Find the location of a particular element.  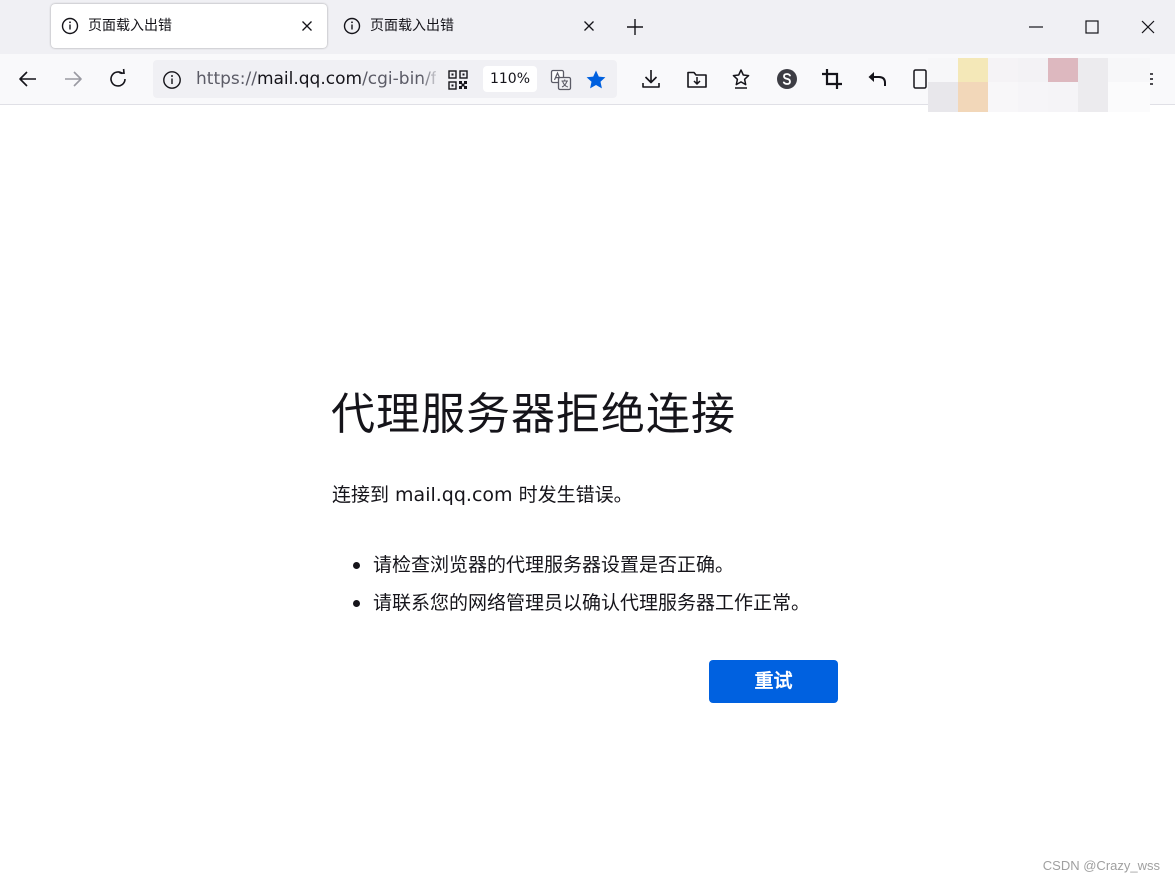

retry-button: 重试 is located at coordinates (773, 681).